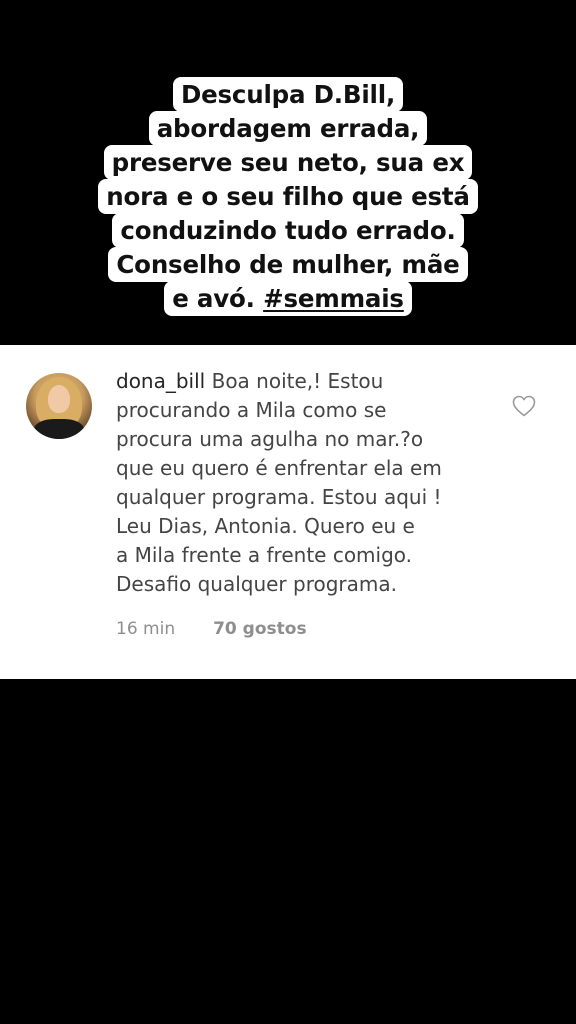 The width and height of the screenshot is (576, 1024). Describe the element at coordinates (288, 264) in the screenshot. I see `caption-line-6: Conselho de mulher, mãe` at that location.